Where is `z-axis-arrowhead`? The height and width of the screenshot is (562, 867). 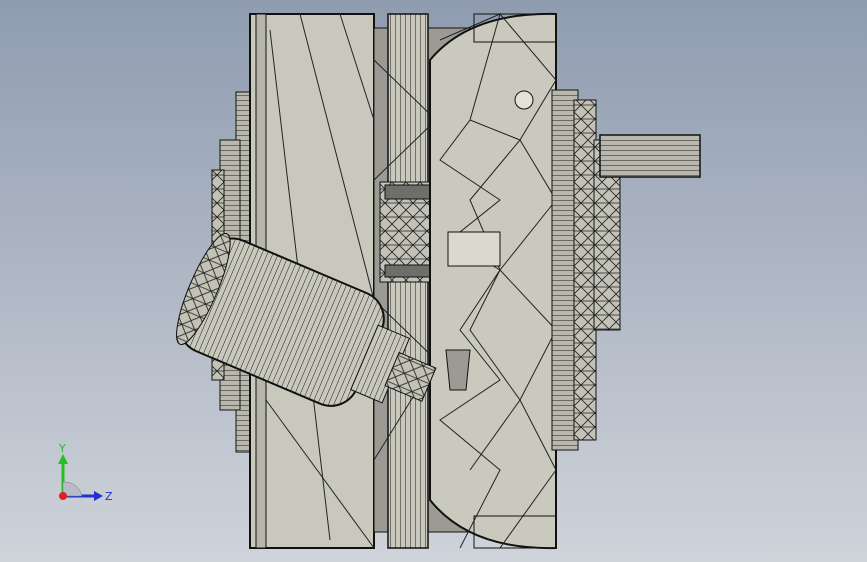 z-axis-arrowhead is located at coordinates (98, 496).